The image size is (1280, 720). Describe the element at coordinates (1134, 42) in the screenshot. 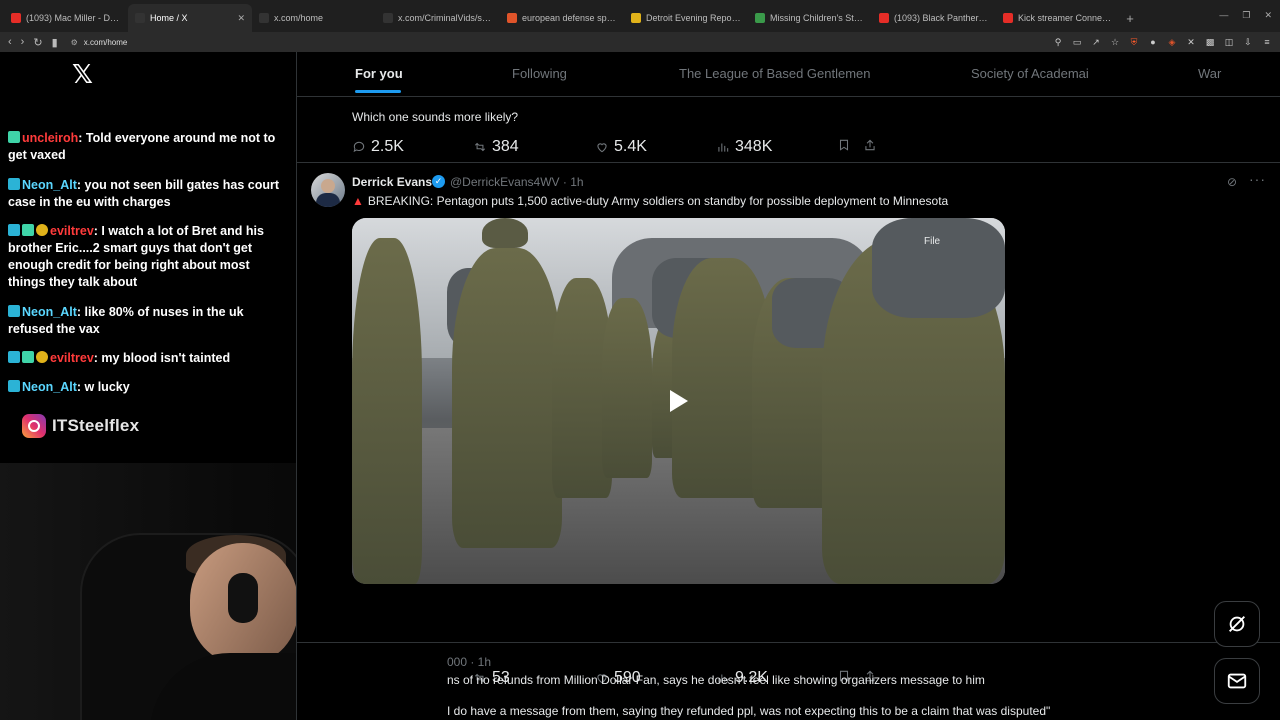

I see `brave-shield-icon: ⛨` at that location.